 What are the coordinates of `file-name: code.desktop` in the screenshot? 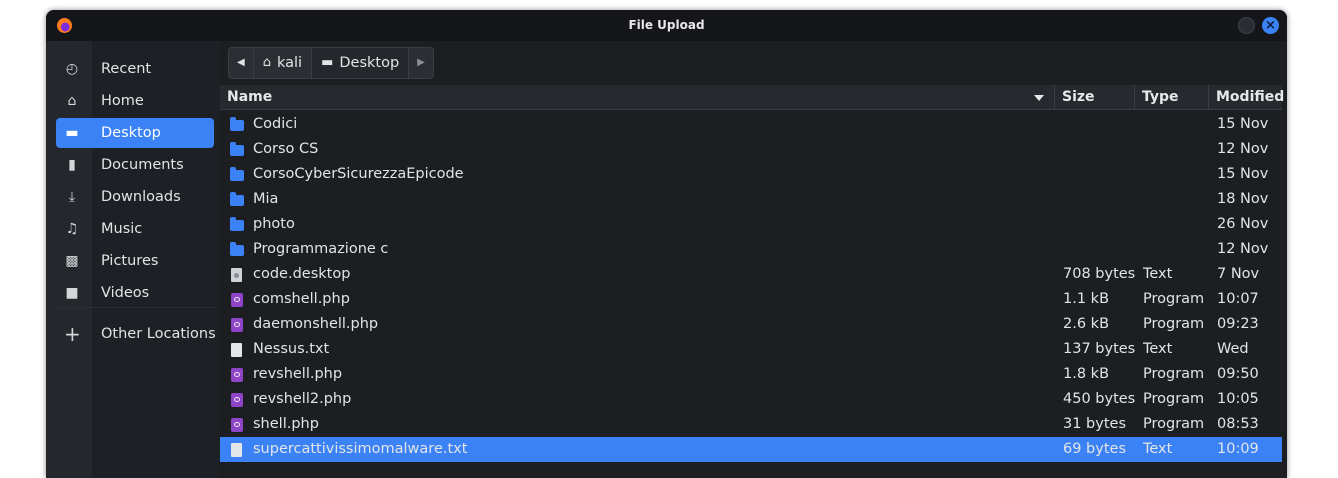 It's located at (302, 274).